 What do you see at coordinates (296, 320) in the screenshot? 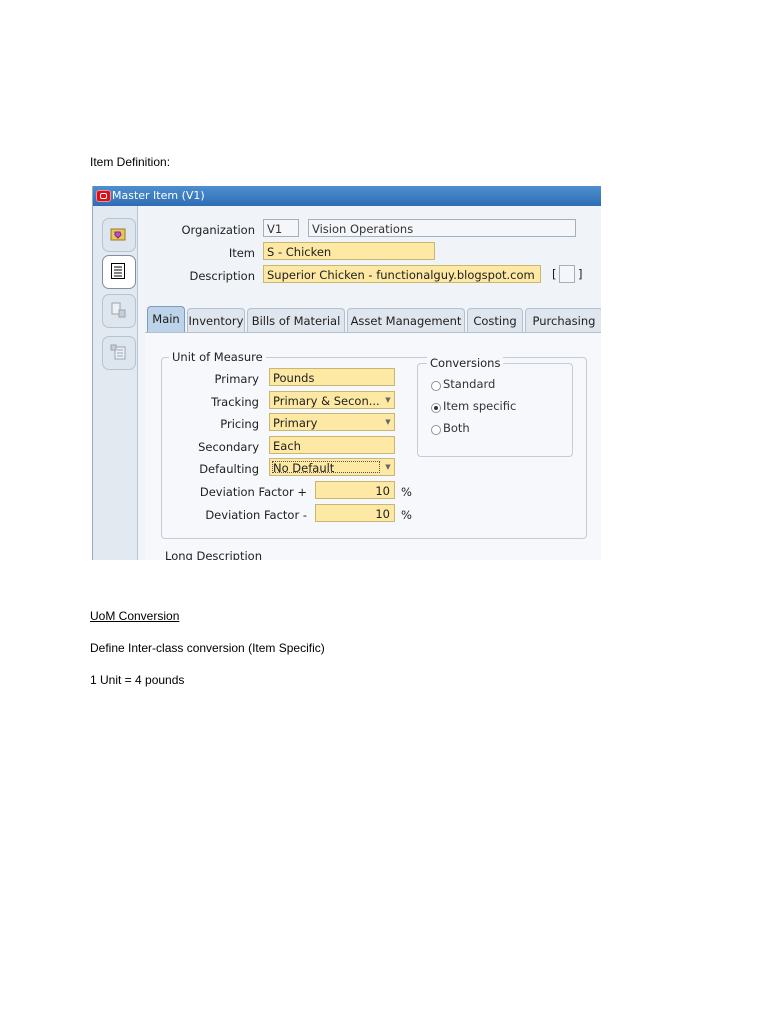
I see `tab-bills-of-material: Bills of Material` at bounding box center [296, 320].